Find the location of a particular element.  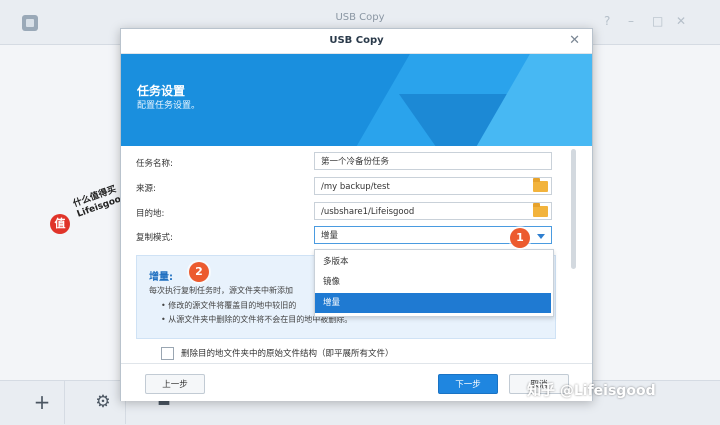

dialog-banner: 任务设置 配置任务设置。 is located at coordinates (356, 100).